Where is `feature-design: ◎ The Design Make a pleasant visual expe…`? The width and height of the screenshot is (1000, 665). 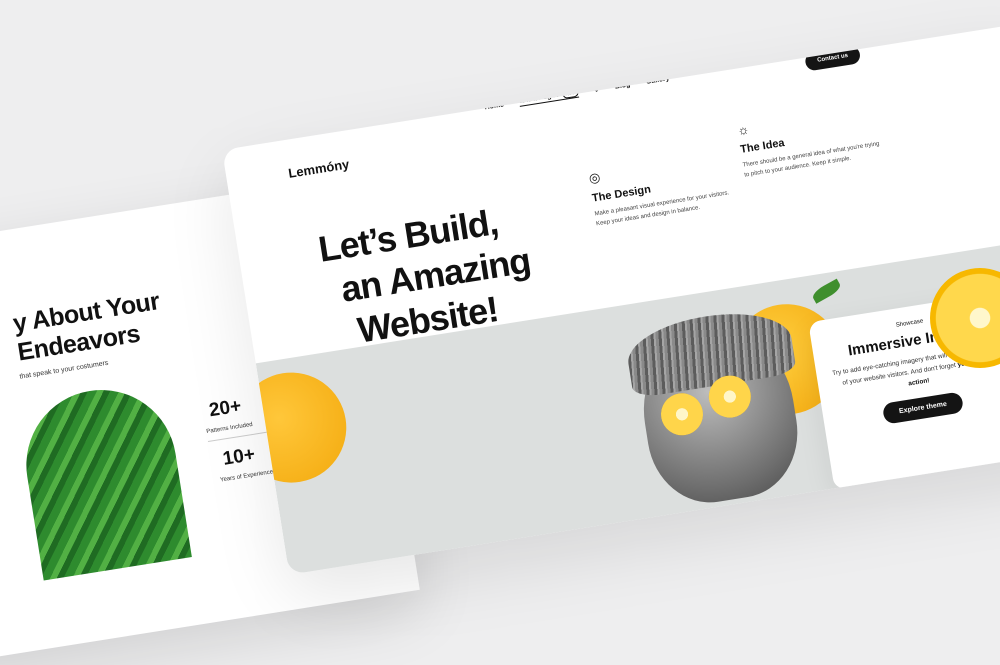
feature-design: ◎ The Design Make a pleasant visual expe… is located at coordinates (662, 189).